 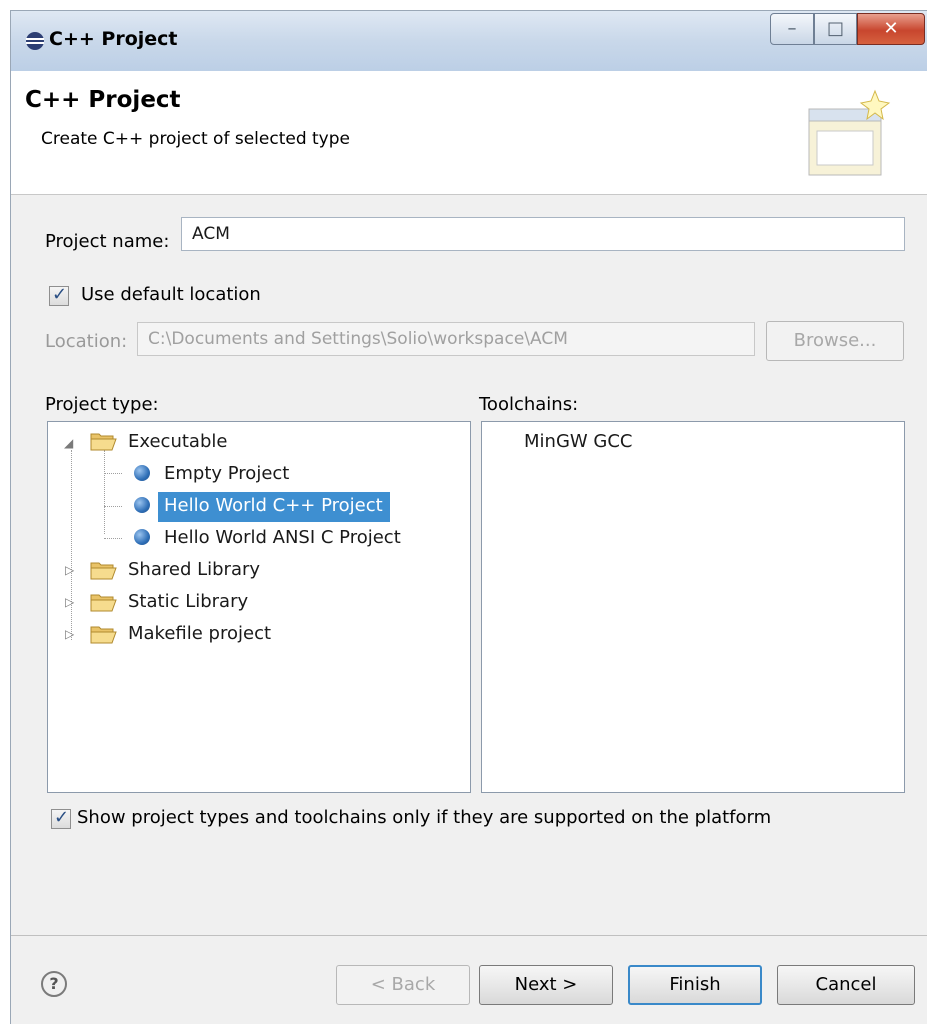 I want to click on cancel-button: Cancel, so click(x=846, y=985).